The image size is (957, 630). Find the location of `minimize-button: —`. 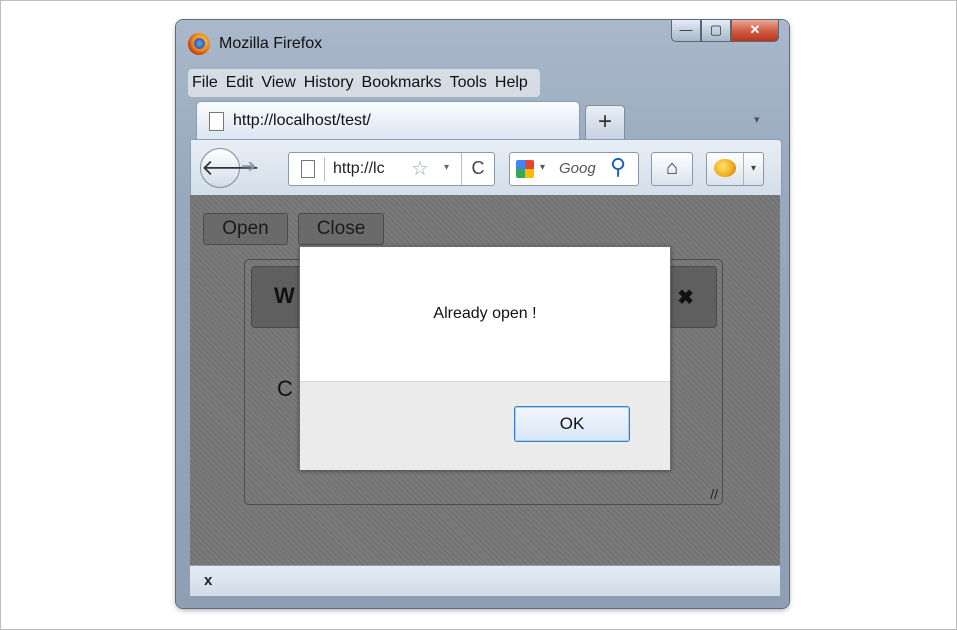

minimize-button: — is located at coordinates (686, 31).